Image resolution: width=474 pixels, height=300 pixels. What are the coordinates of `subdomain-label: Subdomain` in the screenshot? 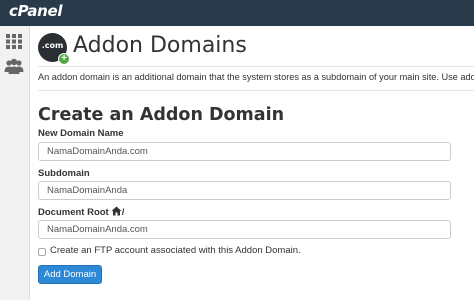 It's located at (64, 173).